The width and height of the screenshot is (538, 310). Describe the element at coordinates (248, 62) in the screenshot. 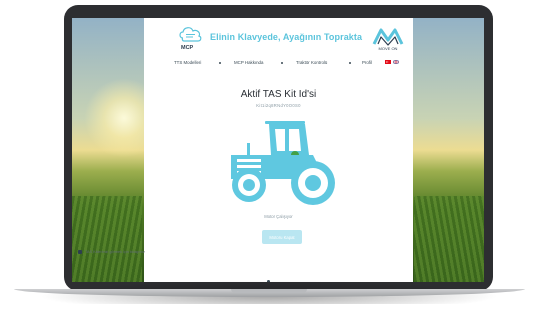

I see `nav-item-mcp-hakkinda: MCP Hakkında` at that location.